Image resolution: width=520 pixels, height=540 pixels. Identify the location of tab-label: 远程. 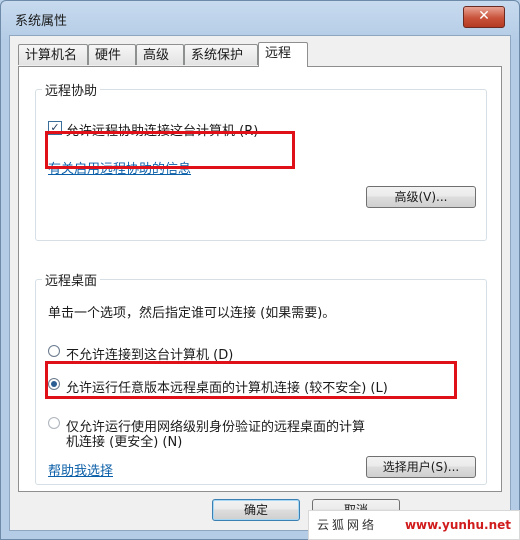
(278, 53).